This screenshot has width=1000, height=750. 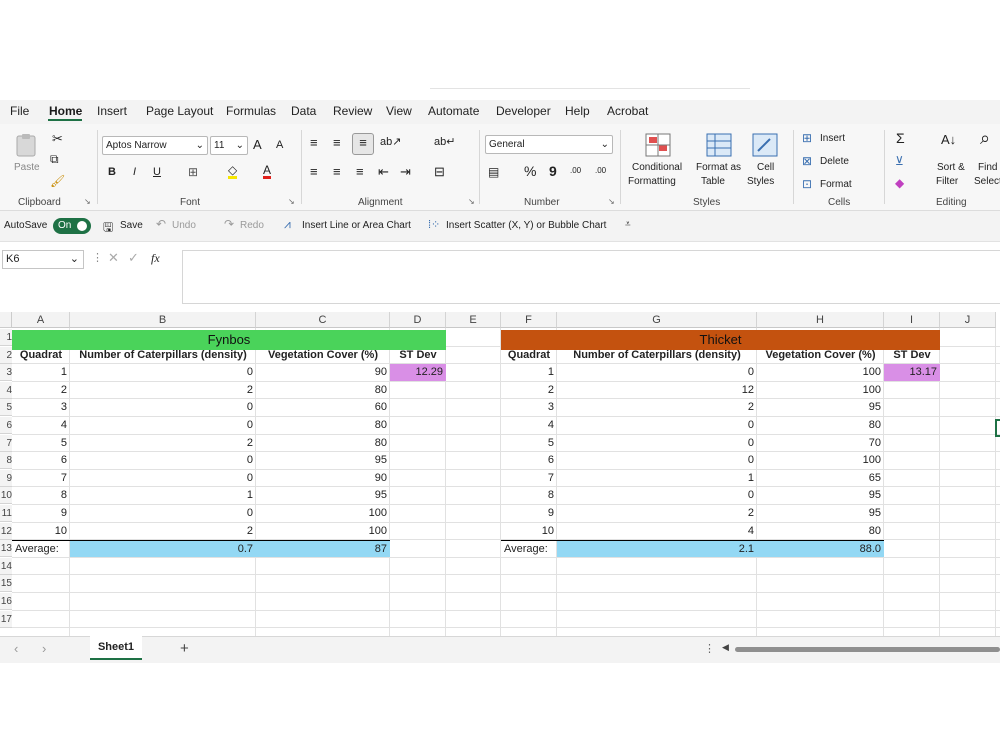 I want to click on font-name-select: Aptos Narrow ⌄, so click(x=155, y=145).